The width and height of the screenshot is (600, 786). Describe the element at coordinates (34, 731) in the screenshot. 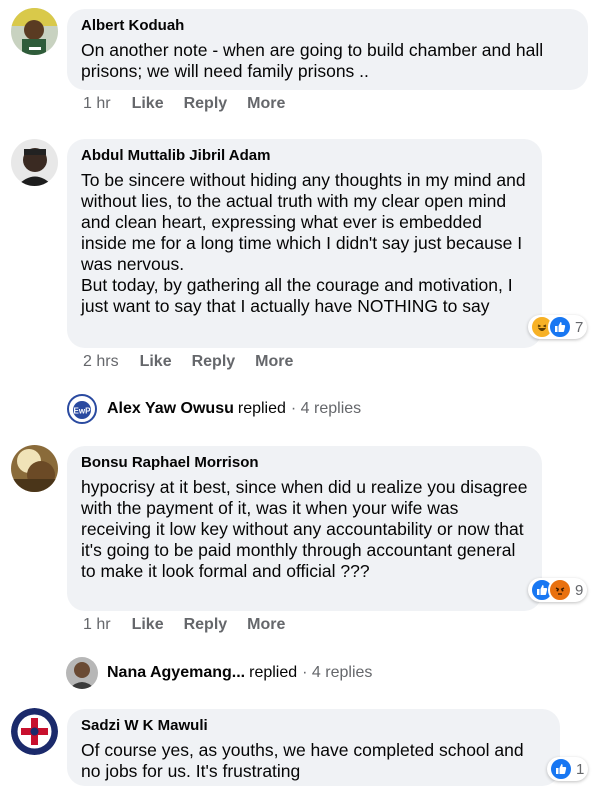

I see `avatar-sadzi-mawuli` at that location.